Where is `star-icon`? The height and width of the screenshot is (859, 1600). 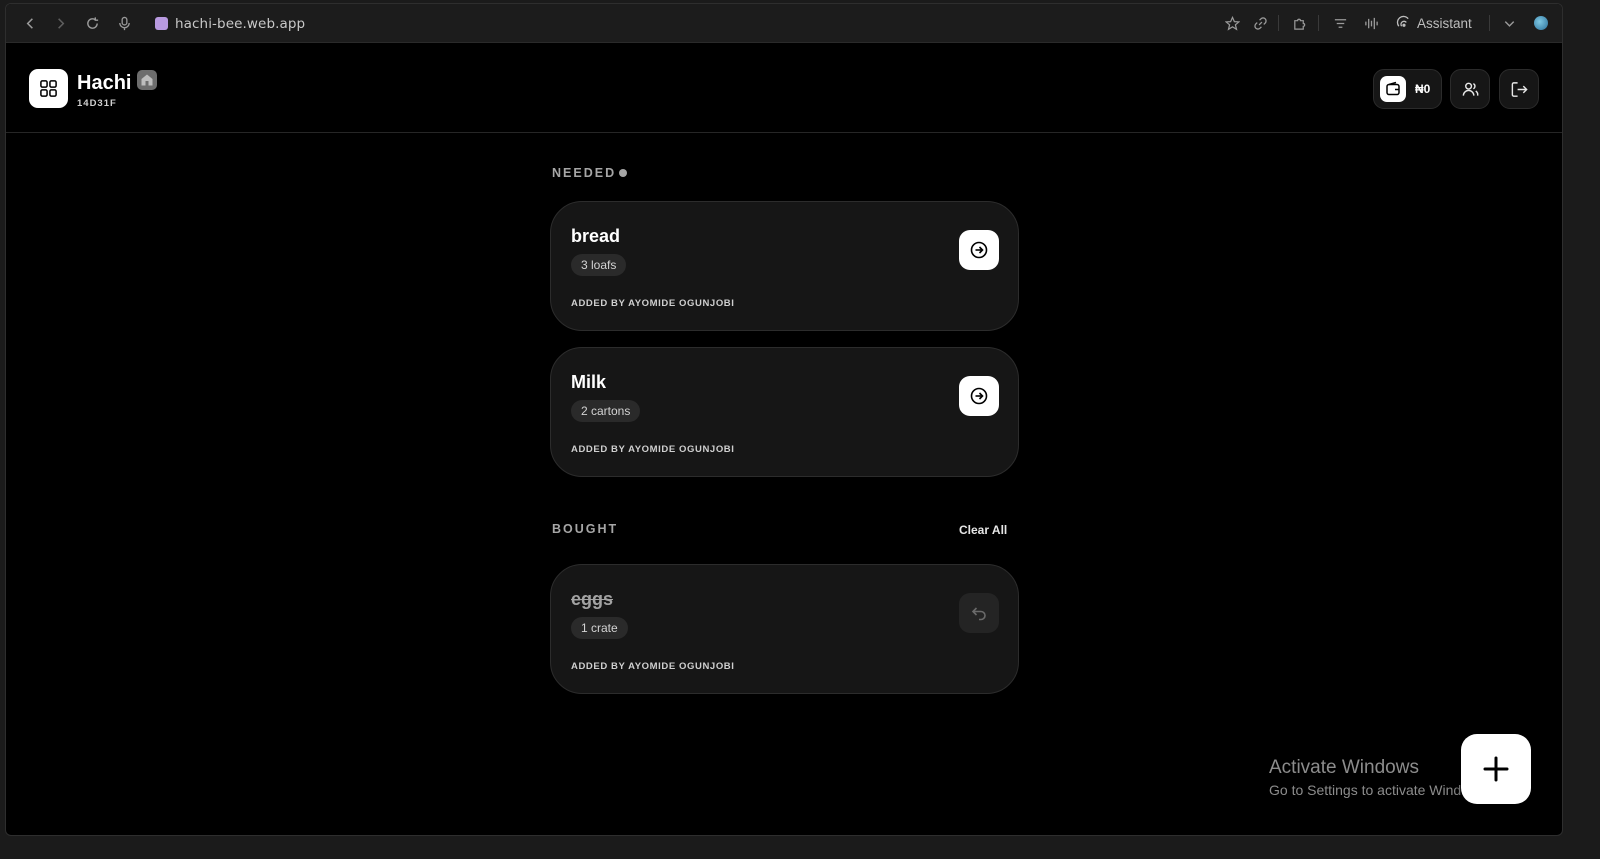
star-icon is located at coordinates (1232, 23).